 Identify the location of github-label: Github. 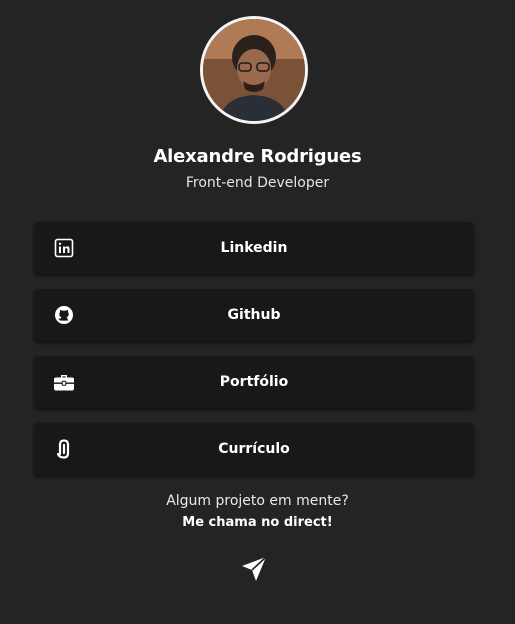
(254, 315).